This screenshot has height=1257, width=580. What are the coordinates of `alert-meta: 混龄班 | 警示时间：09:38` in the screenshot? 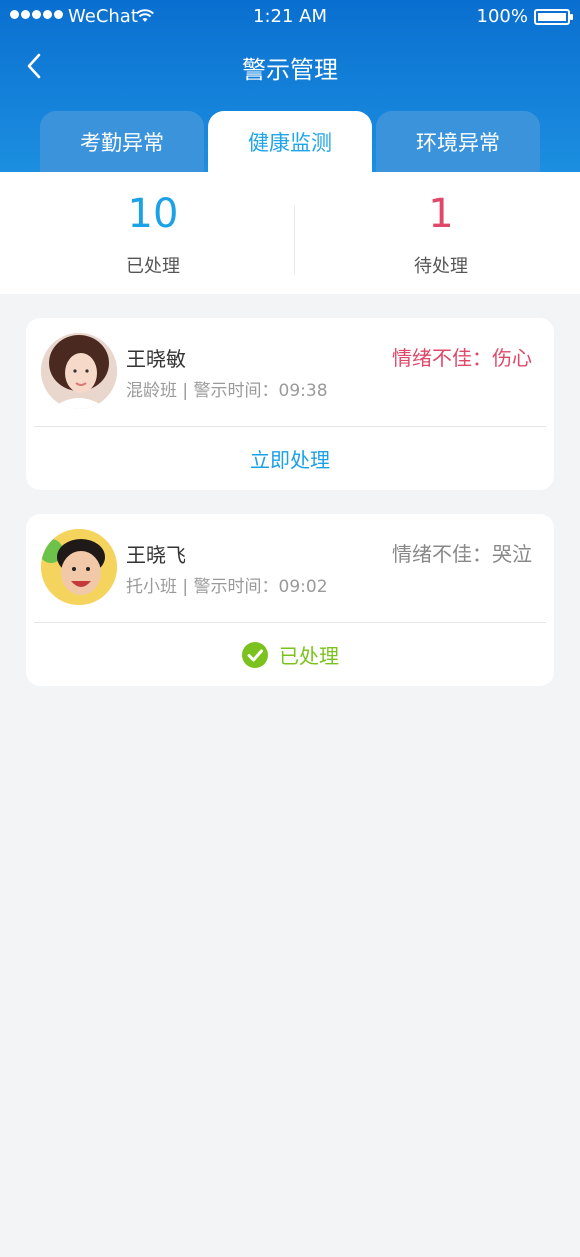 It's located at (227, 391).